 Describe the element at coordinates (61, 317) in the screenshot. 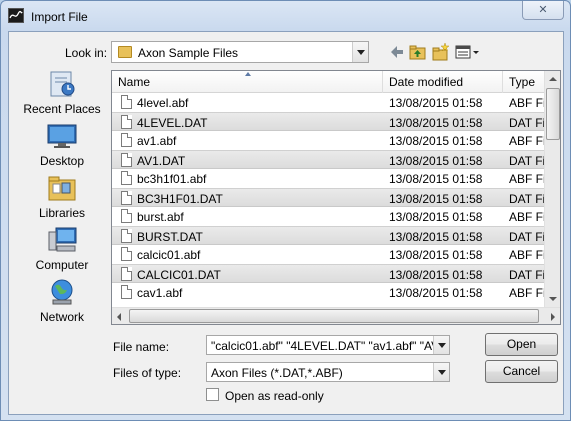

I see `place-label: Network` at that location.